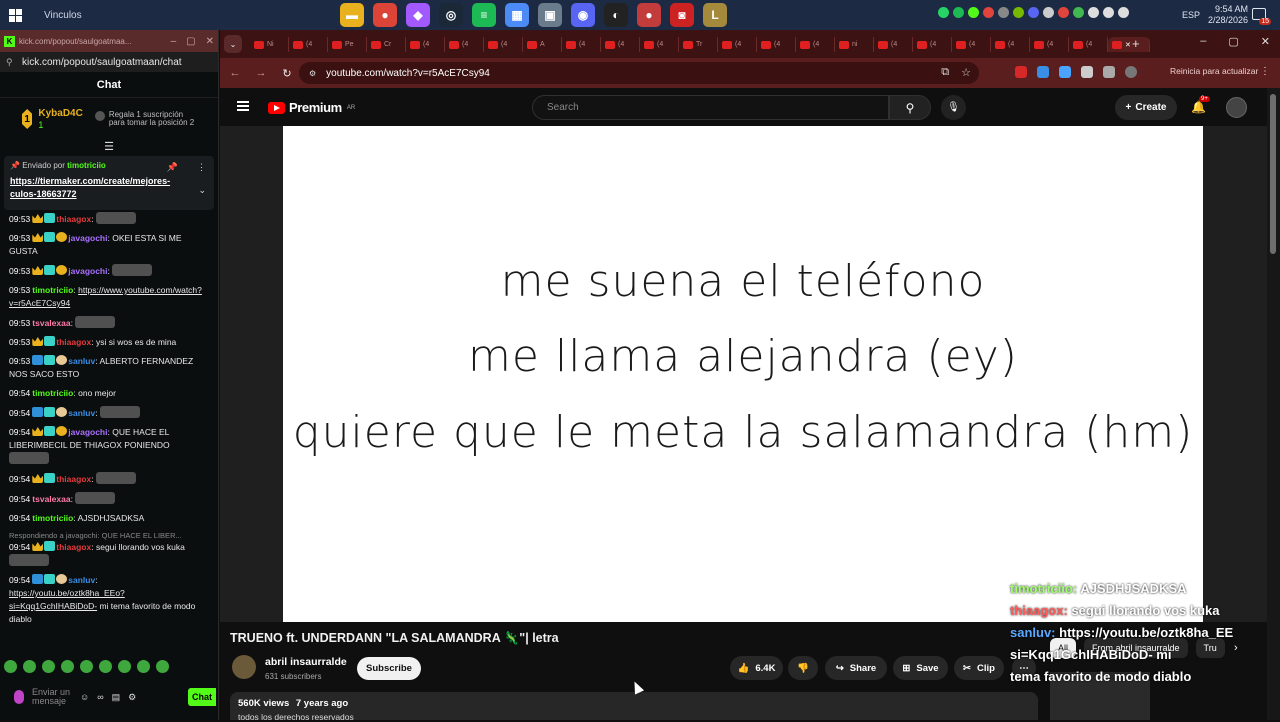 The width and height of the screenshot is (1280, 722). Describe the element at coordinates (62, 360) in the screenshot. I see `hand-badge-icon` at that location.